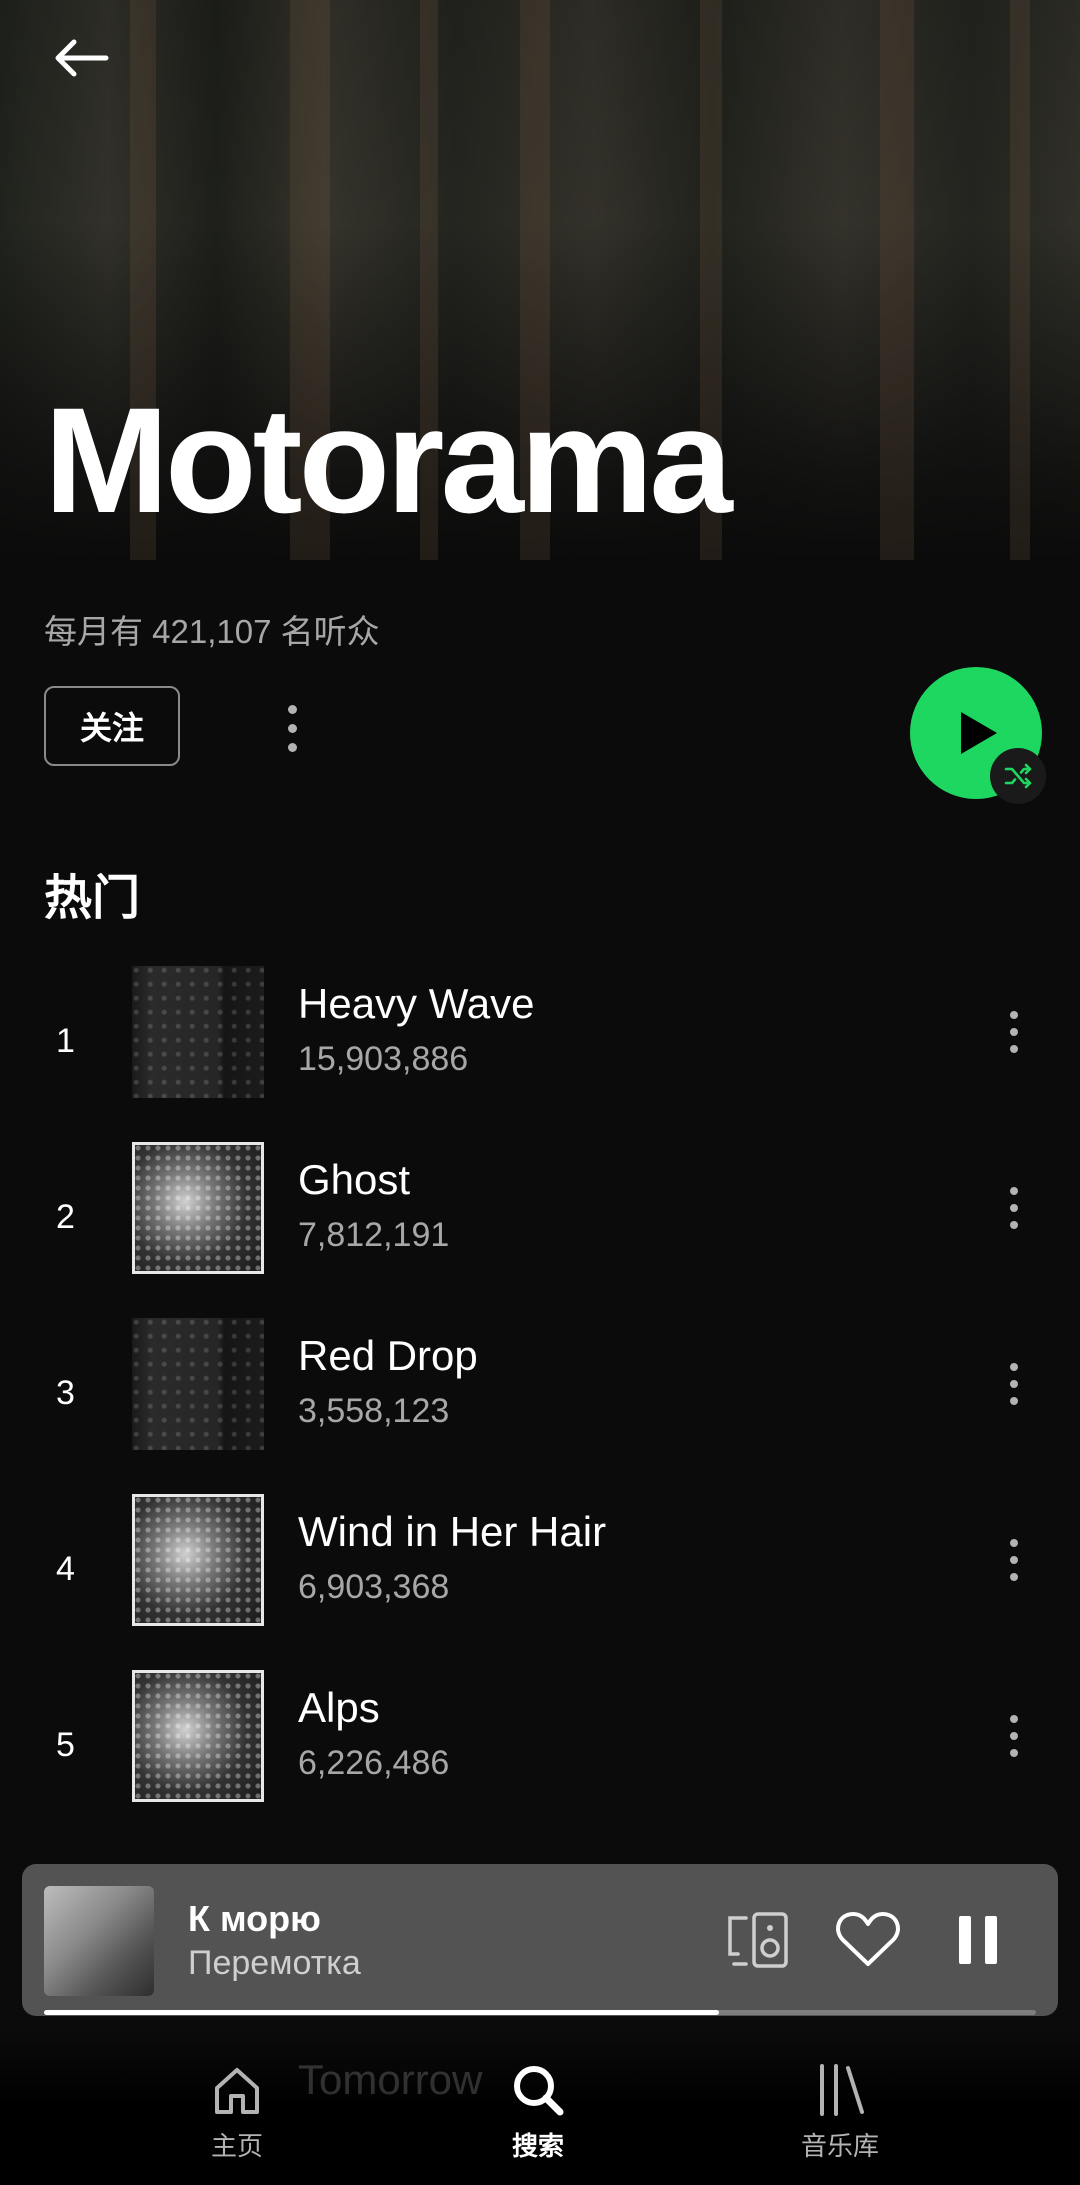 The width and height of the screenshot is (1080, 2185). Describe the element at coordinates (374, 1587) in the screenshot. I see `track-play-count: 6,903,368` at that location.